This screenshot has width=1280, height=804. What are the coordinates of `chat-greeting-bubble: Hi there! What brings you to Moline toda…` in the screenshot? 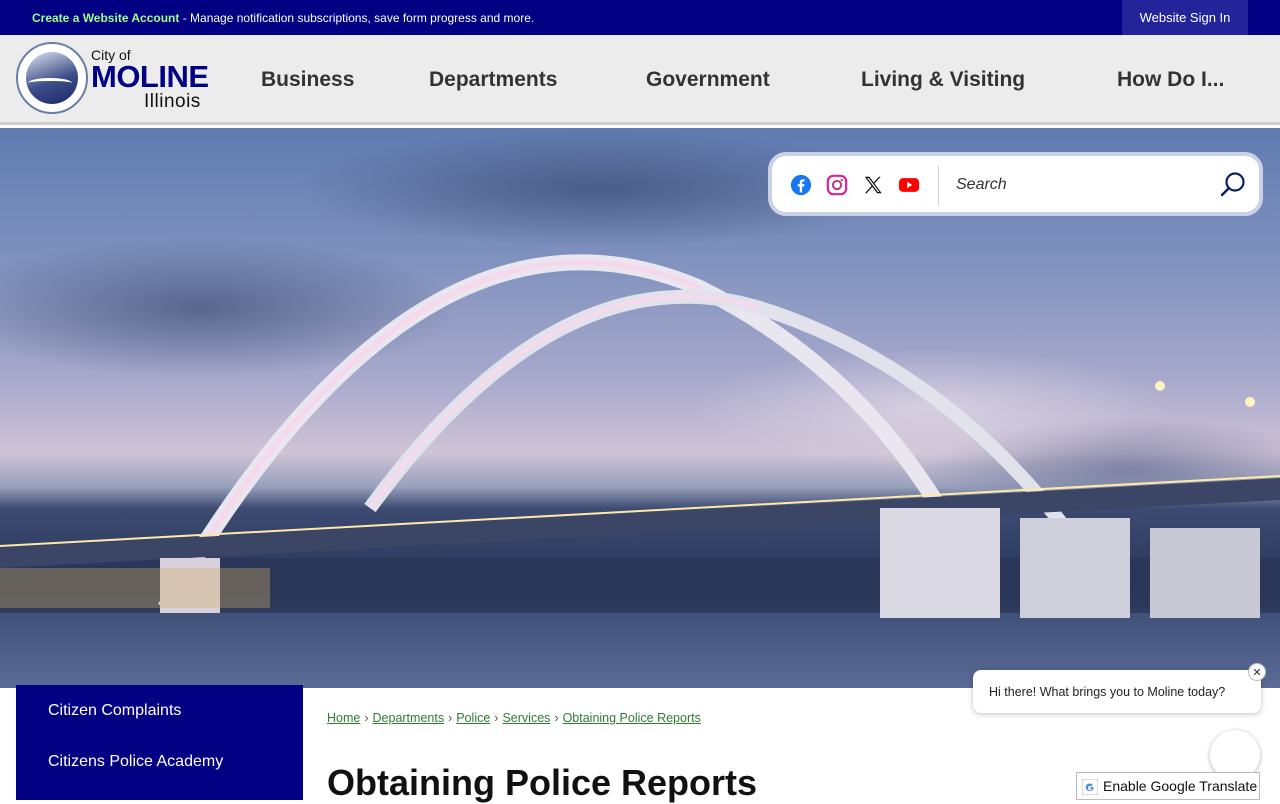 It's located at (1117, 691).